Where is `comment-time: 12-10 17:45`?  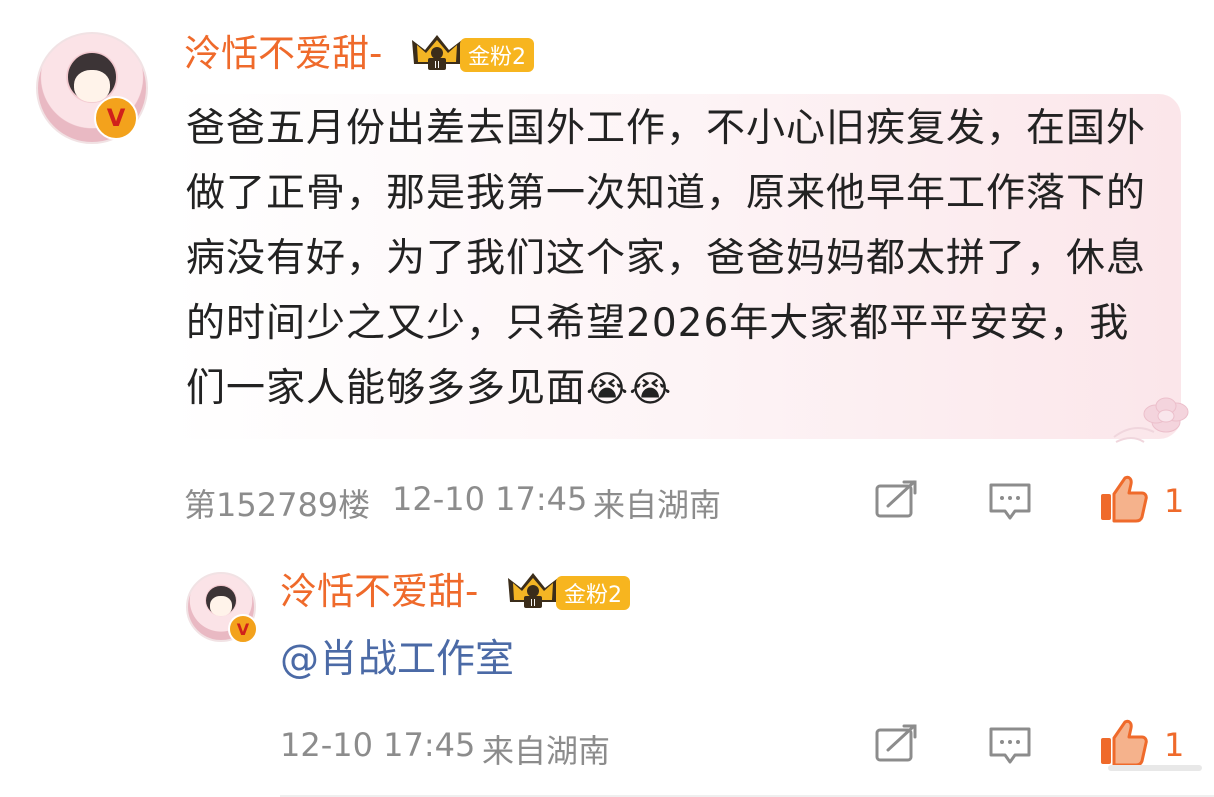 comment-time: 12-10 17:45 is located at coordinates (490, 499).